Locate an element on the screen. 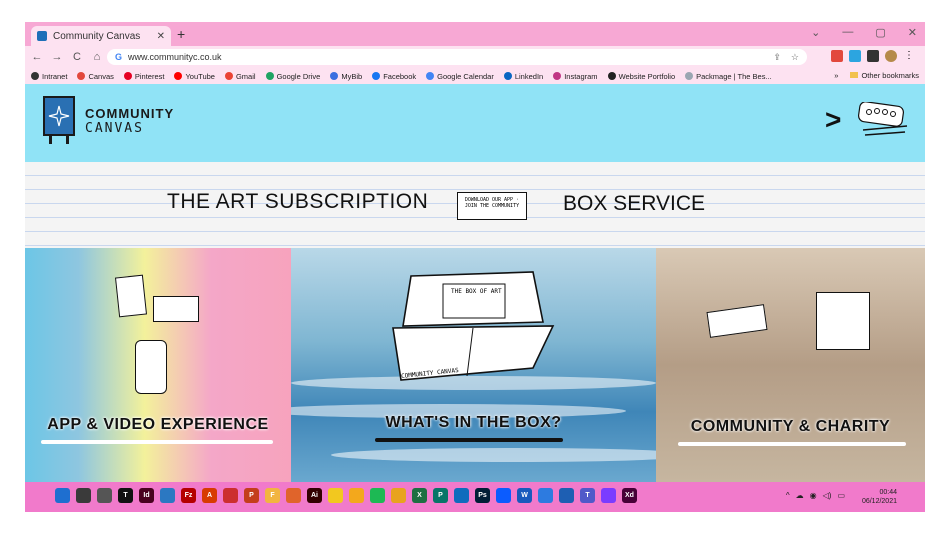 Image resolution: width=950 pixels, height=534 pixels. puzzle-icon is located at coordinates (873, 56).